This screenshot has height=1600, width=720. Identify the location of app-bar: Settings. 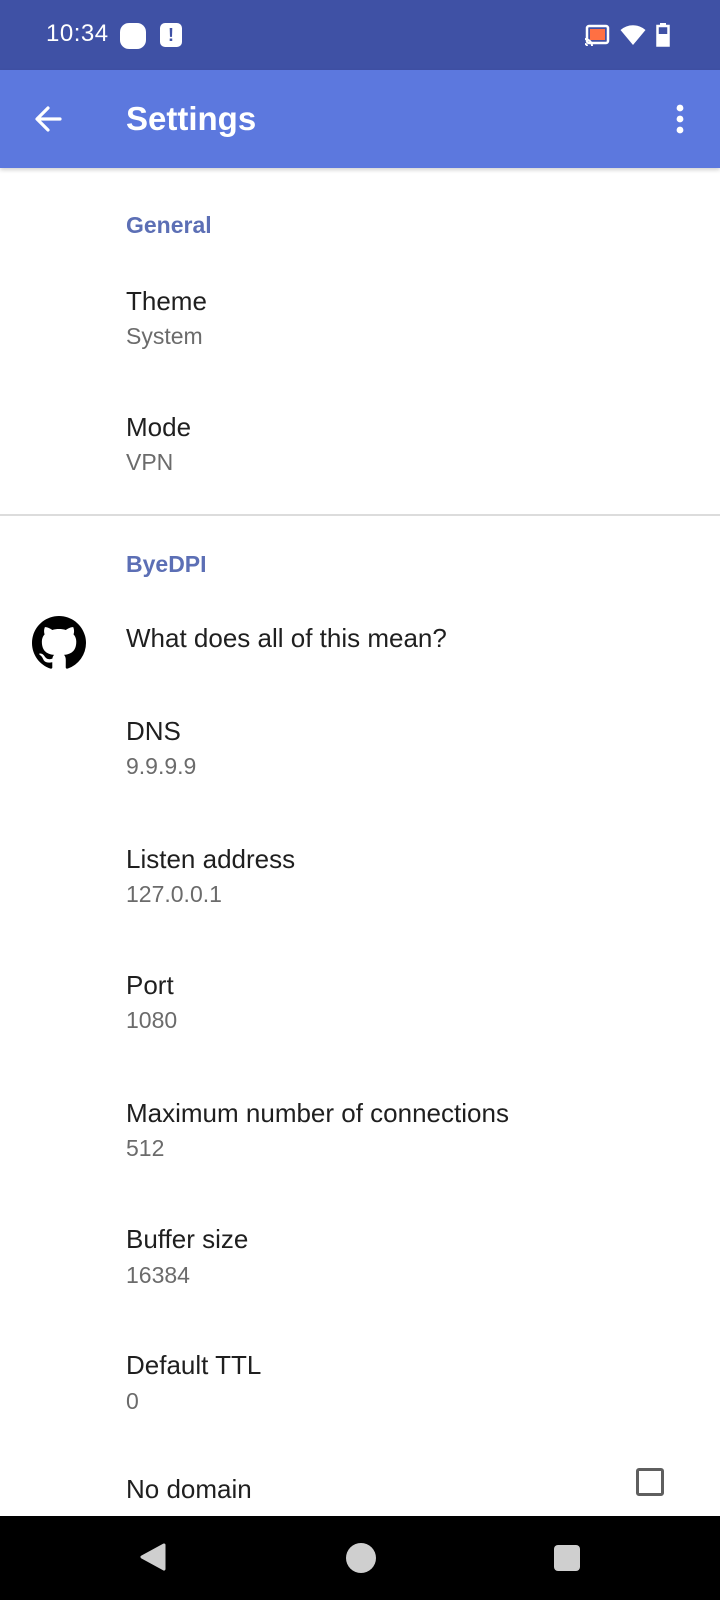
(360, 119).